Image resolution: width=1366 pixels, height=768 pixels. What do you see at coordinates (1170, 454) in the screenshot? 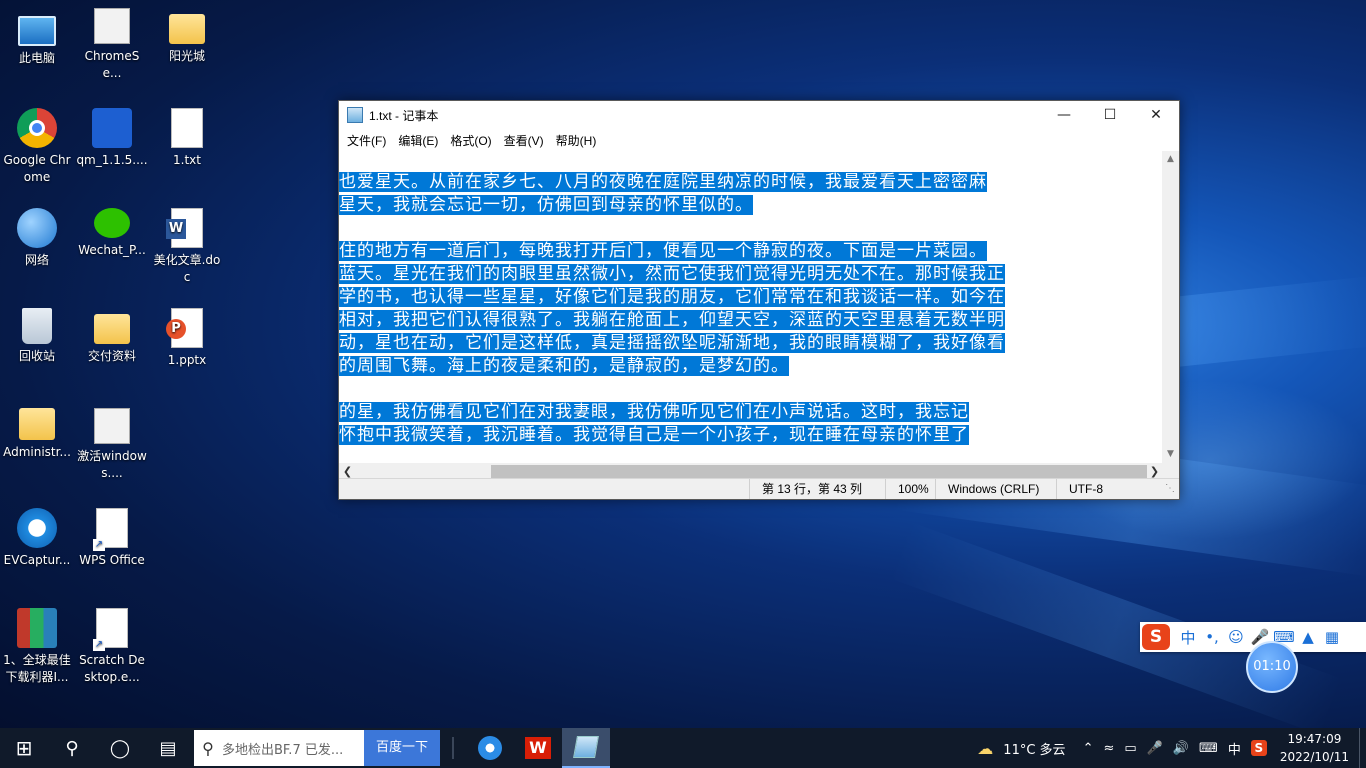
I see `scroll-down-icon: ▼` at bounding box center [1170, 454].